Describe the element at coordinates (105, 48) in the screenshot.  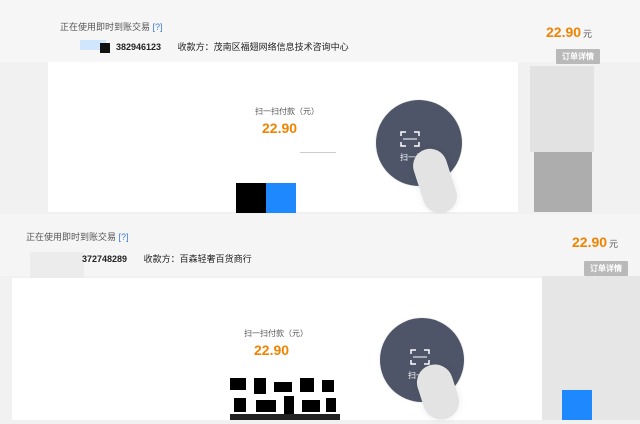
I see `order-number-mosaic-dark` at that location.